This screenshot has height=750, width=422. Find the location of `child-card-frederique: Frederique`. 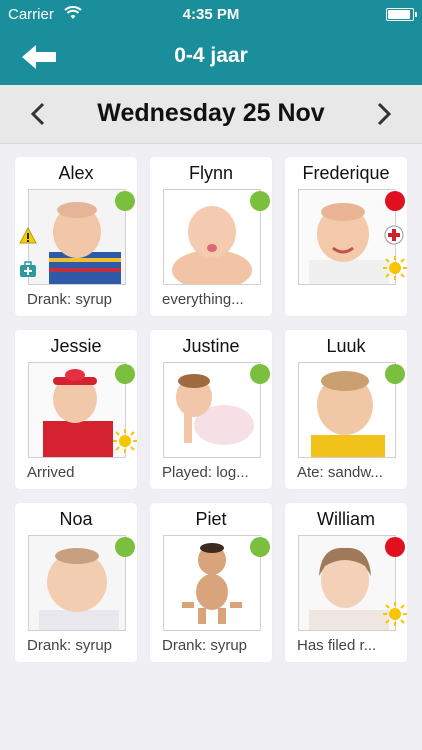

child-card-frederique: Frederique is located at coordinates (346, 236).